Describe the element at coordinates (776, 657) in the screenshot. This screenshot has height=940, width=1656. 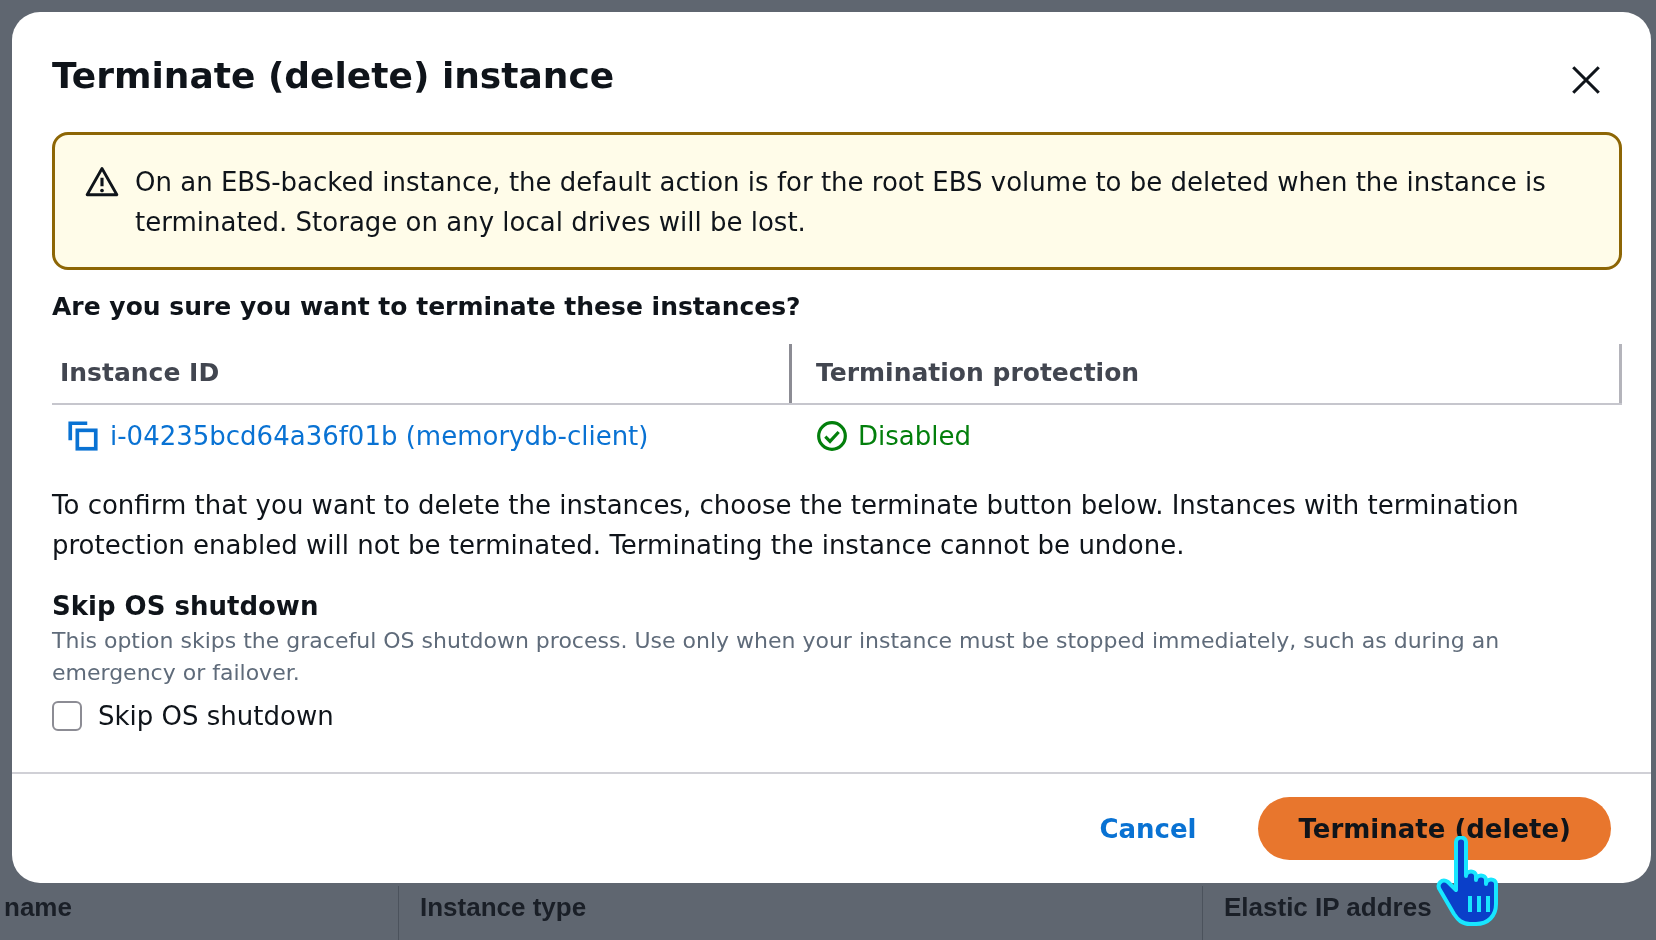
I see `section-description: This option skips the graceful OS shutdown process. Use only when your instance must be stopped immediately, such as during an emergency or failover.` at that location.